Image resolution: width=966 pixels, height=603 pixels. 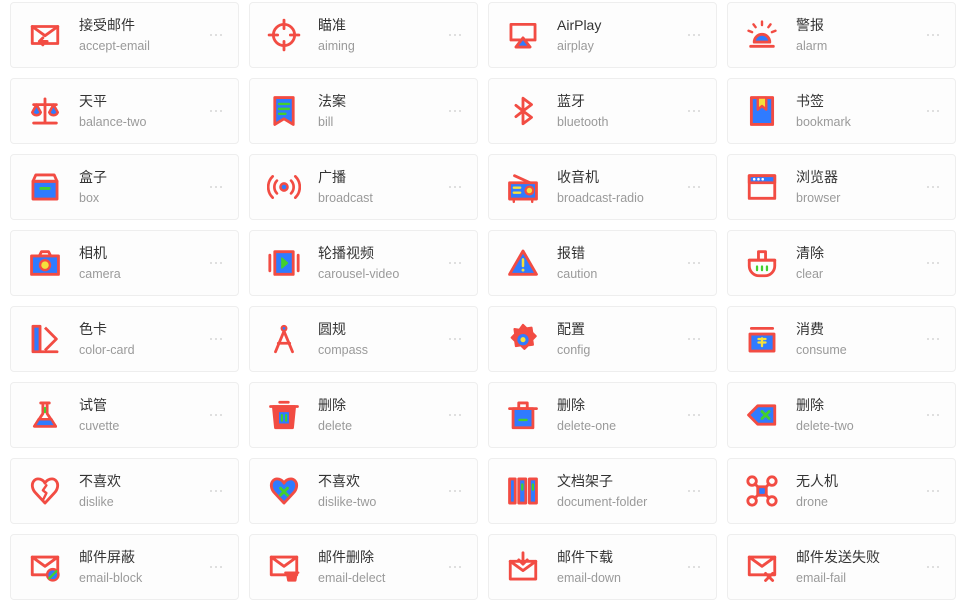 What do you see at coordinates (583, 122) in the screenshot?
I see `icon-name-en: bluetooth` at bounding box center [583, 122].